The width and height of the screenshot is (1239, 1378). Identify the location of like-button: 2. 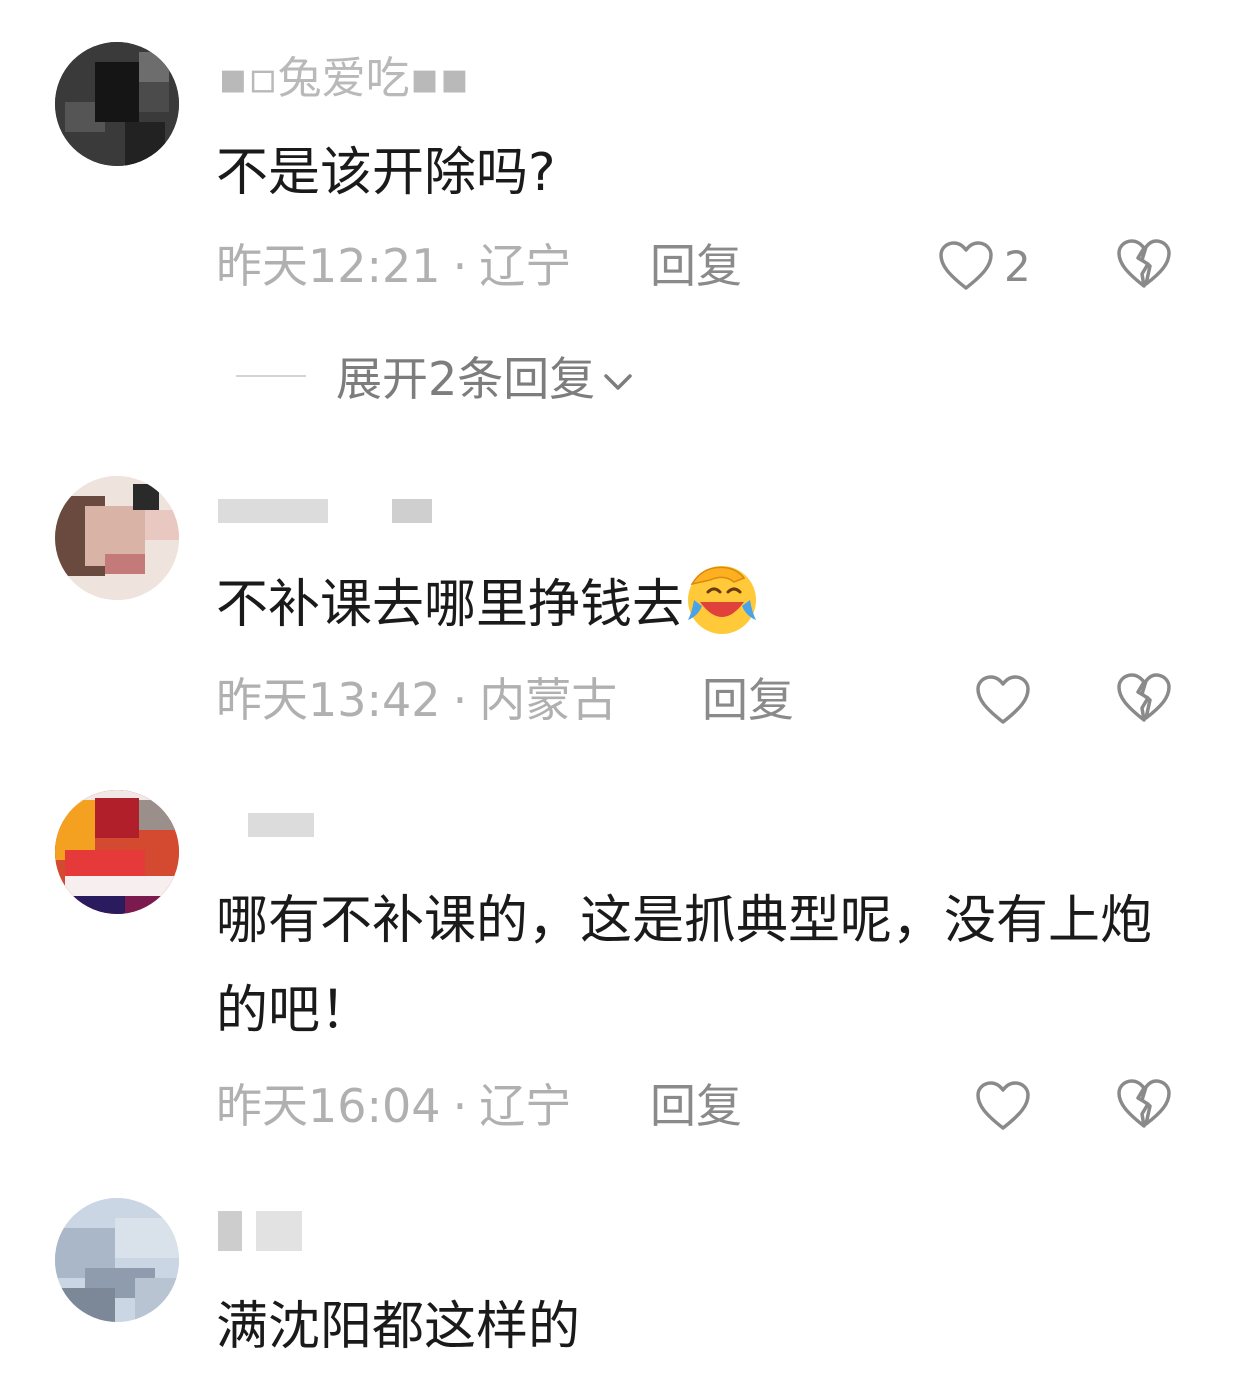
(984, 266).